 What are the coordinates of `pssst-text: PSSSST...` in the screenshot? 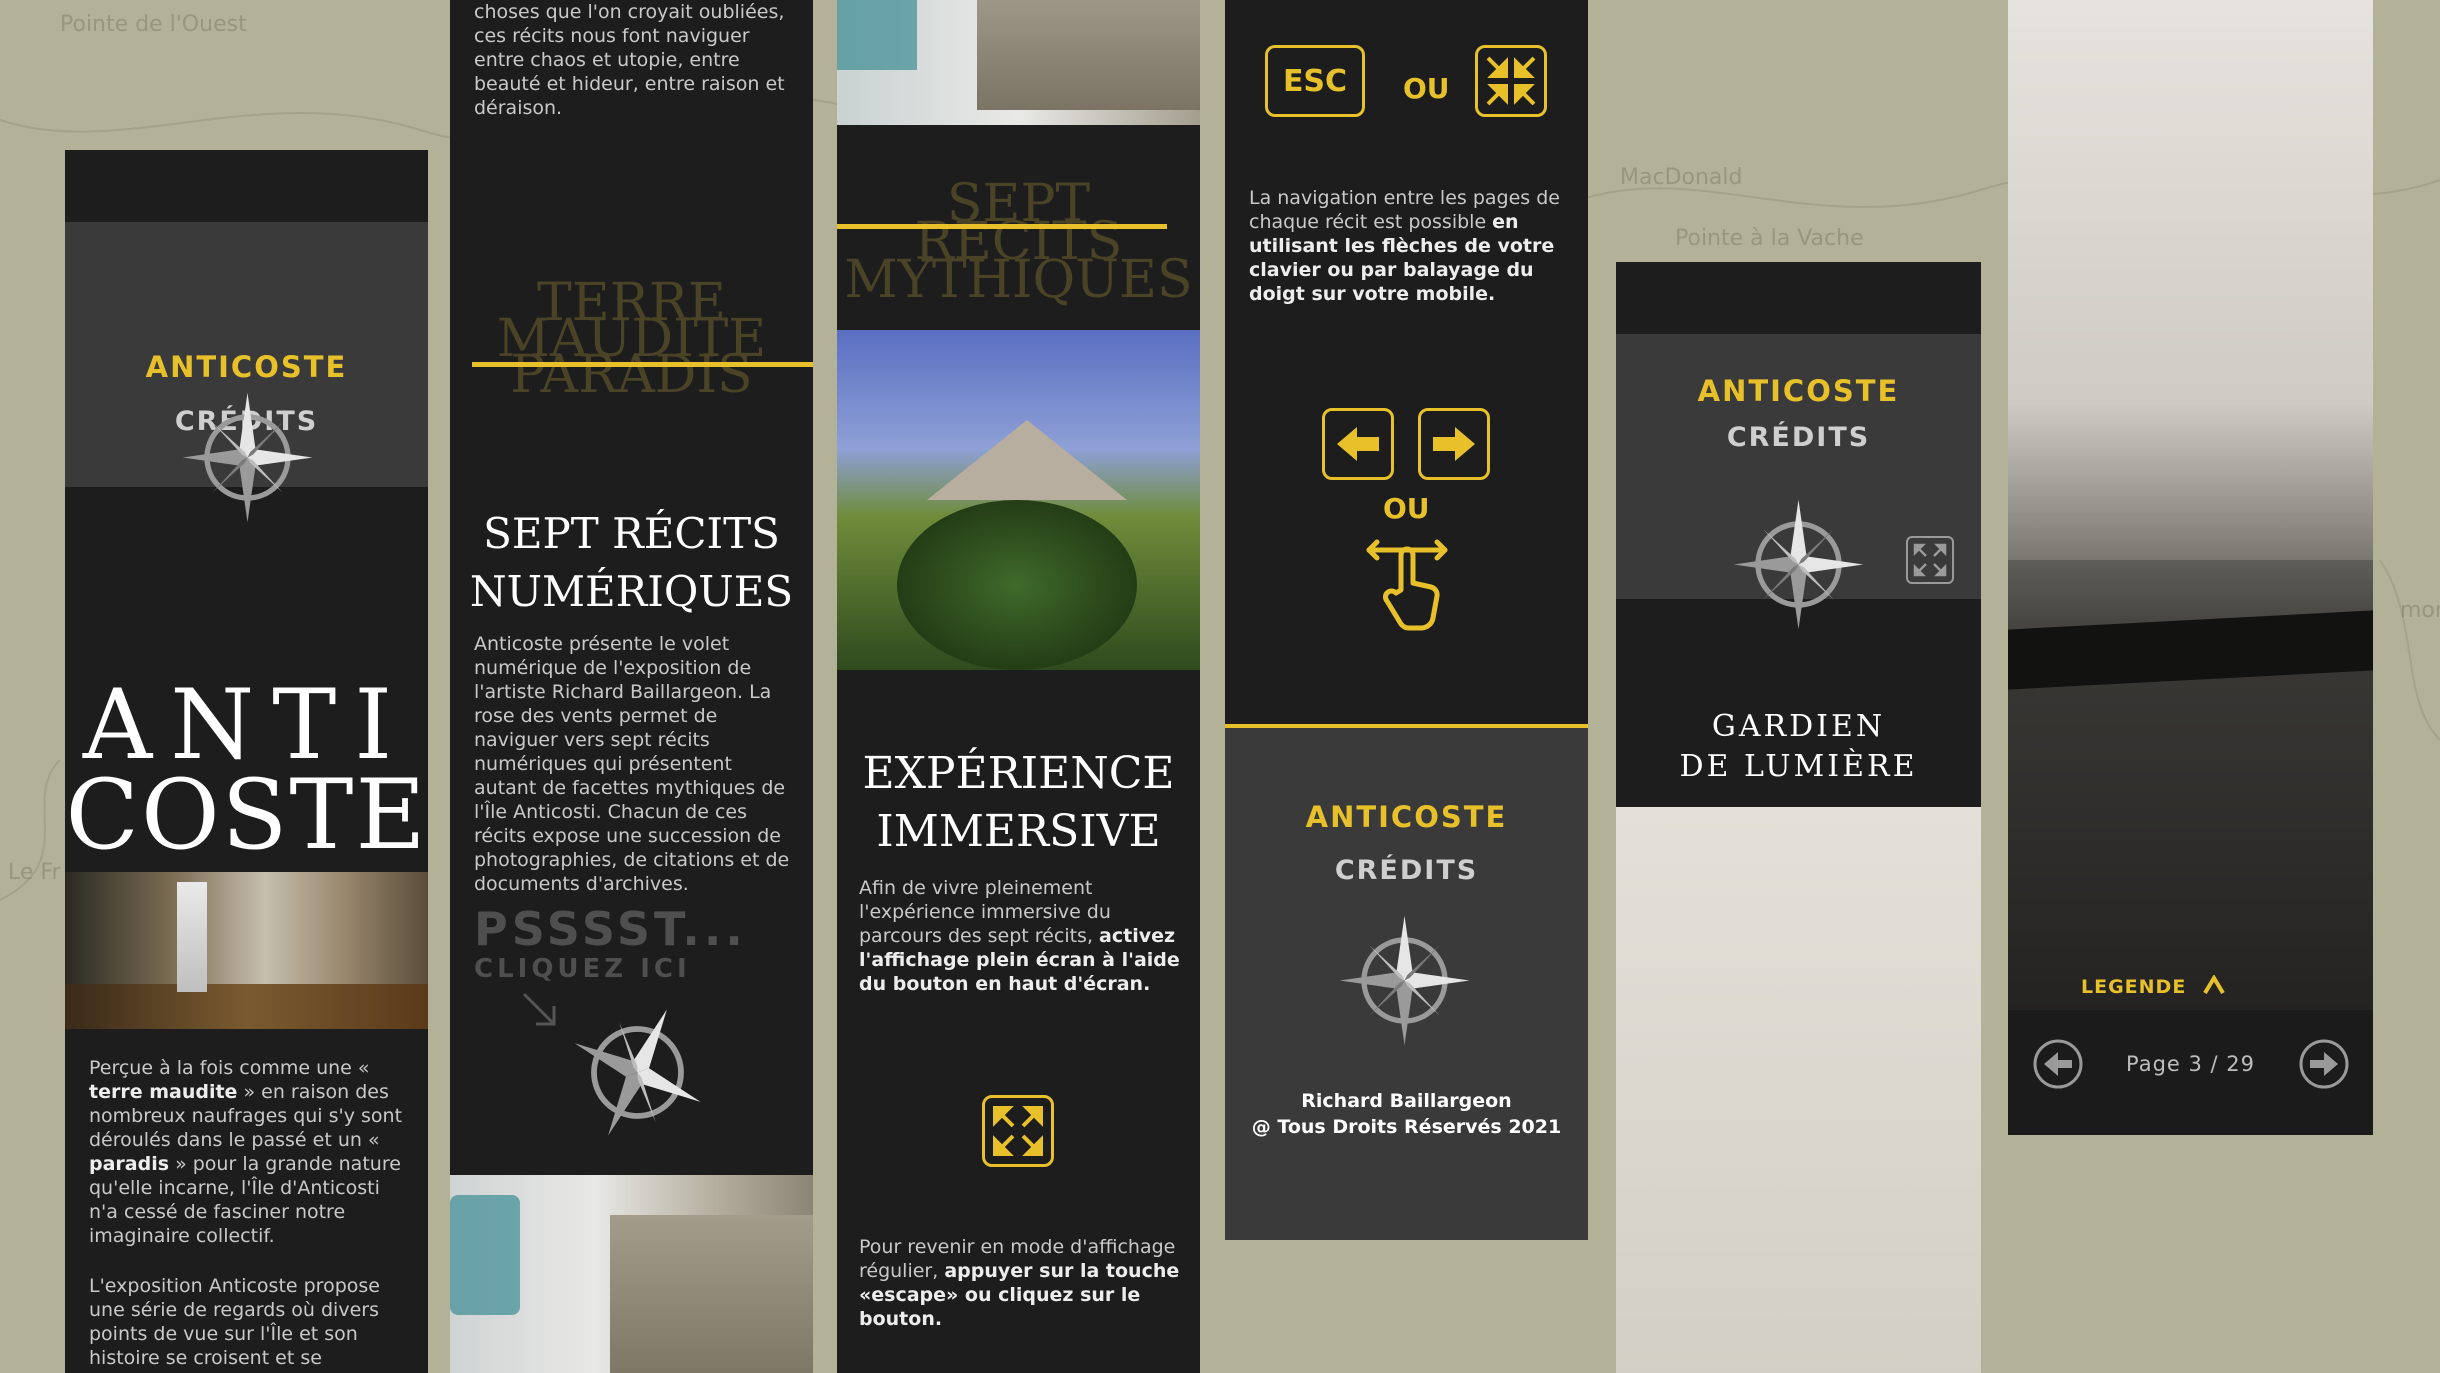 It's located at (610, 929).